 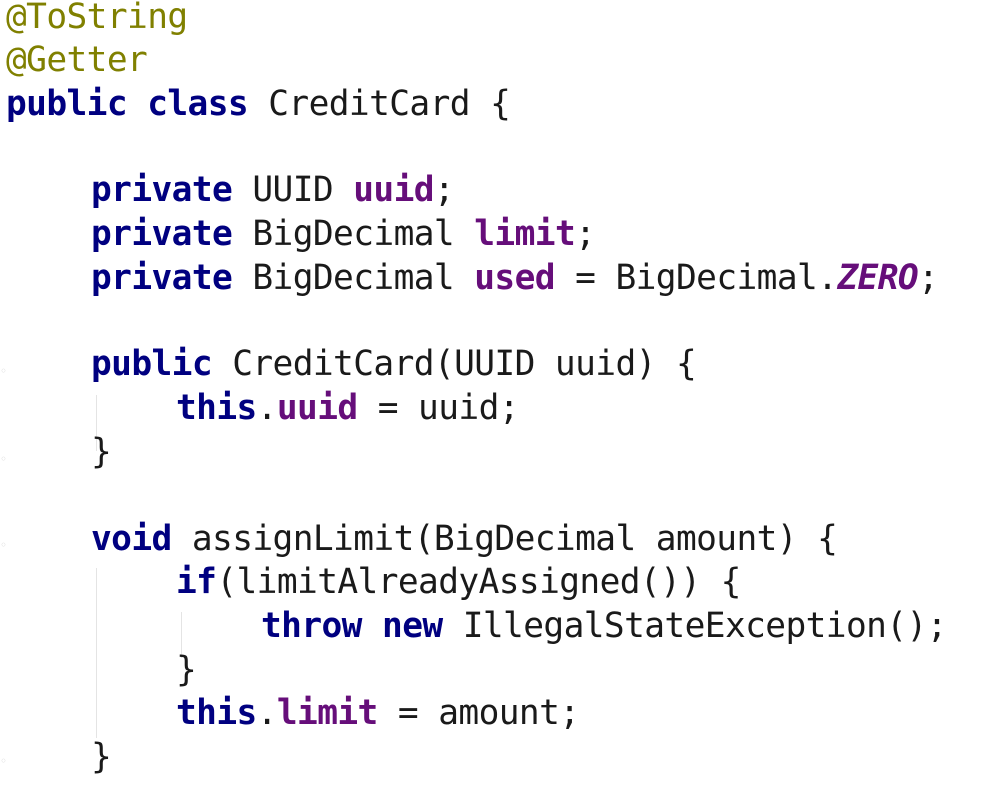 What do you see at coordinates (196, 582) in the screenshot?
I see `code-token: if` at bounding box center [196, 582].